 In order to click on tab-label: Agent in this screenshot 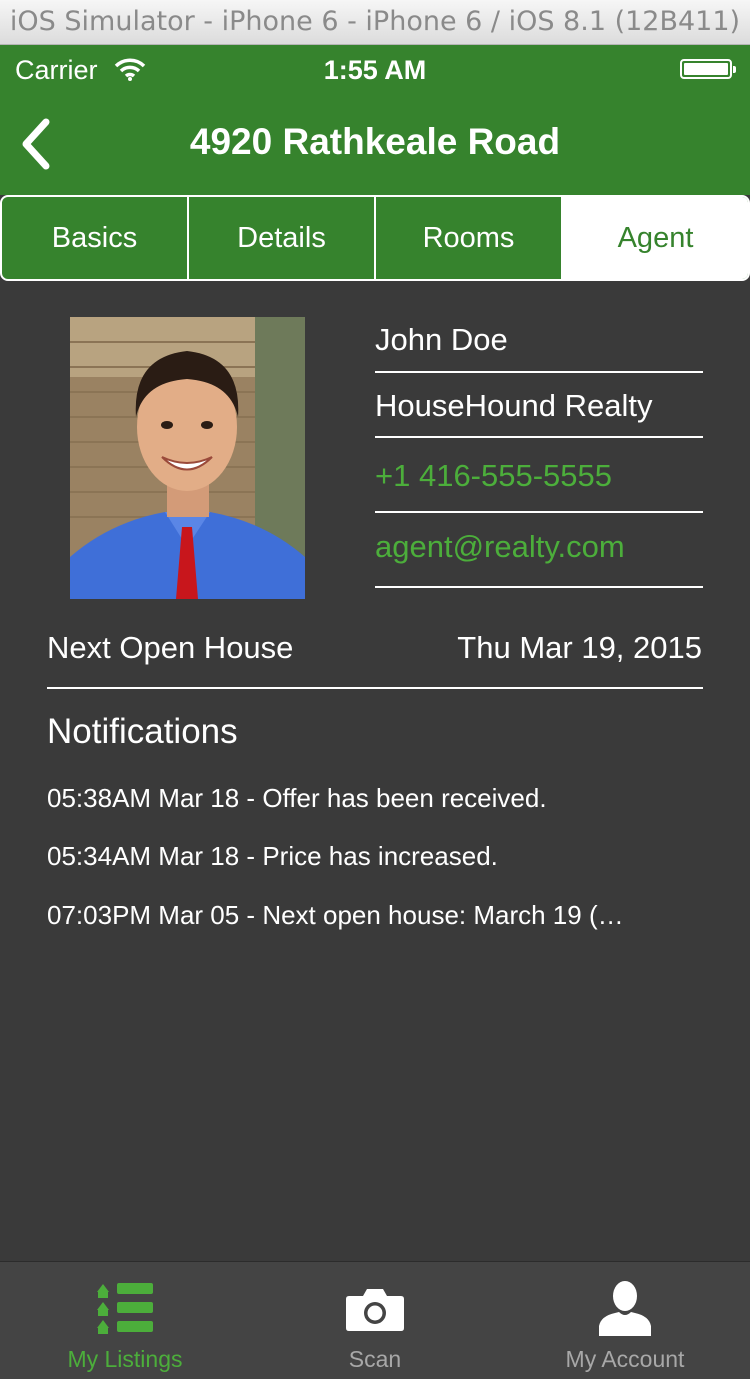, I will do `click(655, 237)`.